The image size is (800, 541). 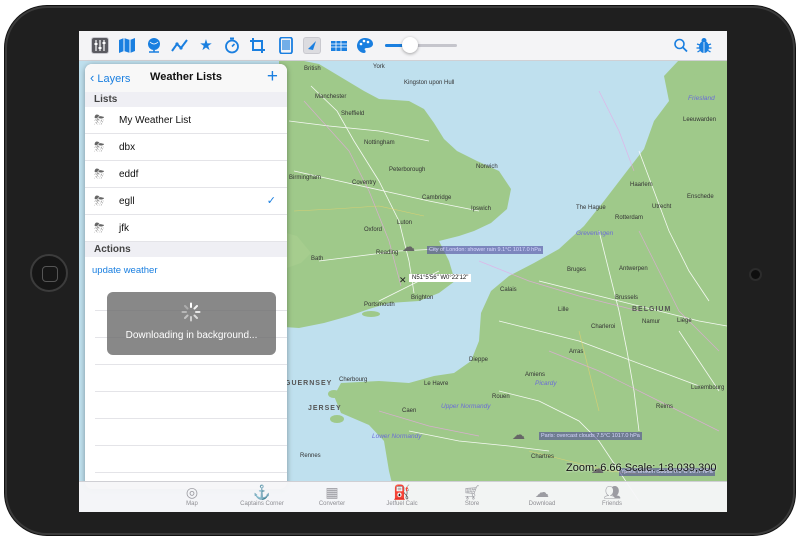 What do you see at coordinates (186, 228) in the screenshot?
I see `list-item: ⛈ jfk` at bounding box center [186, 228].